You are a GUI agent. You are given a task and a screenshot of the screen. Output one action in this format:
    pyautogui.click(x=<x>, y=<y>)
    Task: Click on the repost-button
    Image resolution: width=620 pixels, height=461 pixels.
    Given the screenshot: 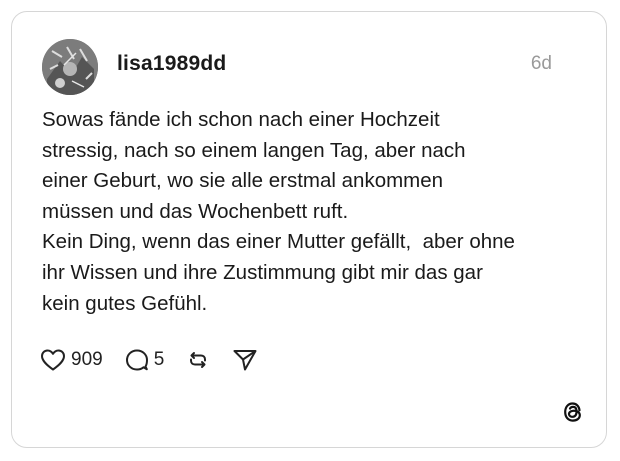 What is the action you would take?
    pyautogui.click(x=198, y=360)
    